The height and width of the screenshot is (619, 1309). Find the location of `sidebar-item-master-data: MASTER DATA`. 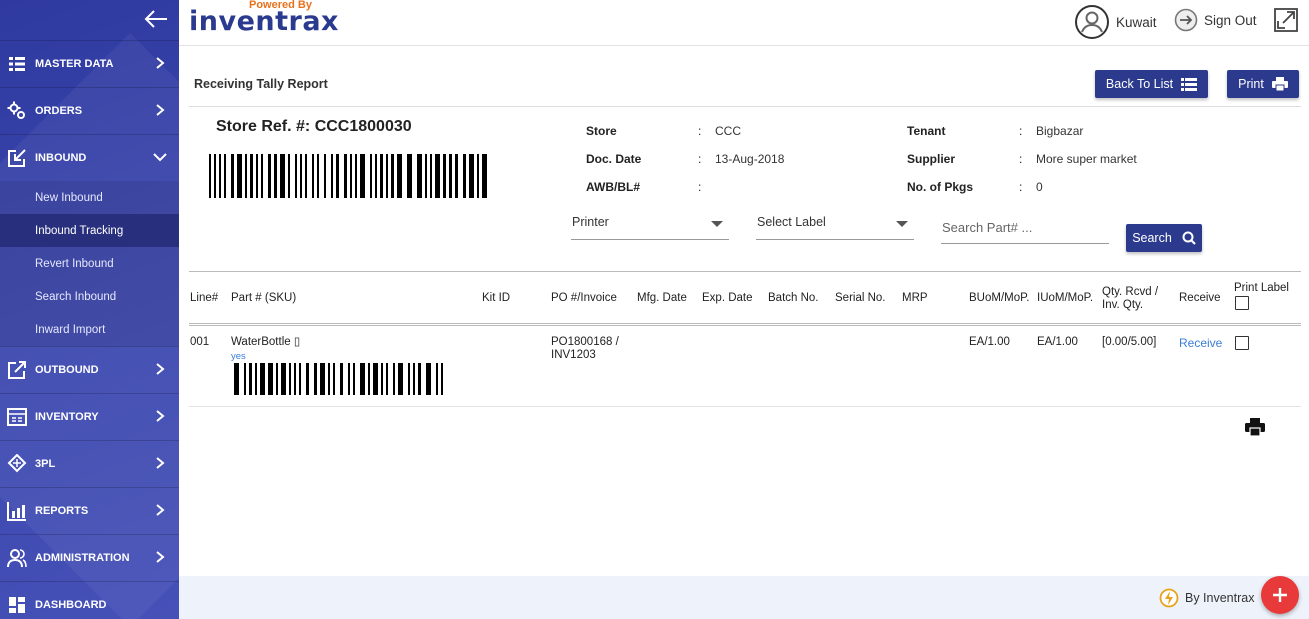

sidebar-item-master-data: MASTER DATA is located at coordinates (89, 63).